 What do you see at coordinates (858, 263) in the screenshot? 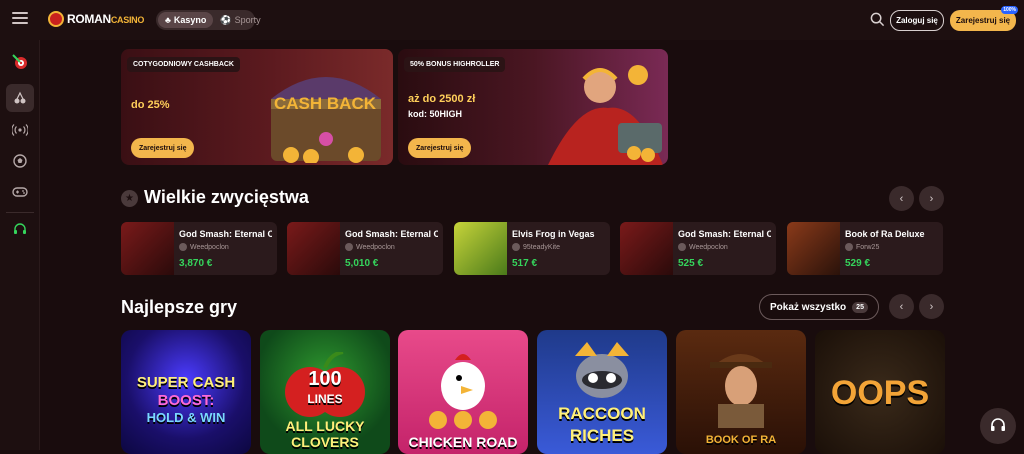
I see `win-amount: 529 €` at bounding box center [858, 263].